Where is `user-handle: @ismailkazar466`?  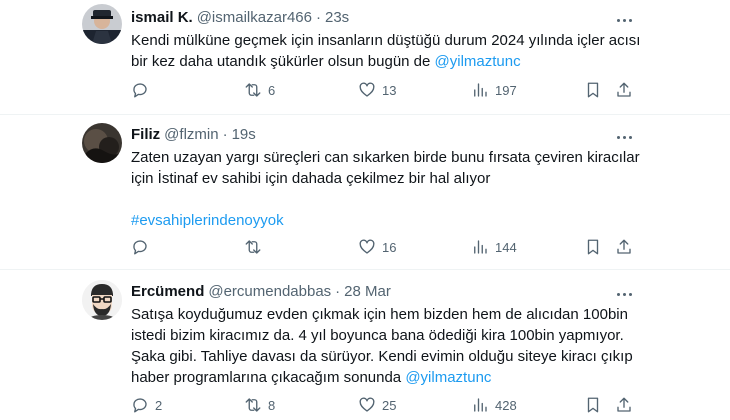
user-handle: @ismailkazar466 is located at coordinates (254, 18).